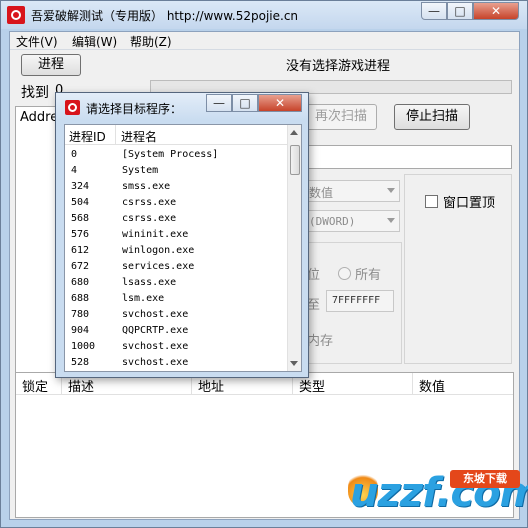  What do you see at coordinates (469, 203) in the screenshot?
I see `topmost-label: 窗口置顶` at bounding box center [469, 203].